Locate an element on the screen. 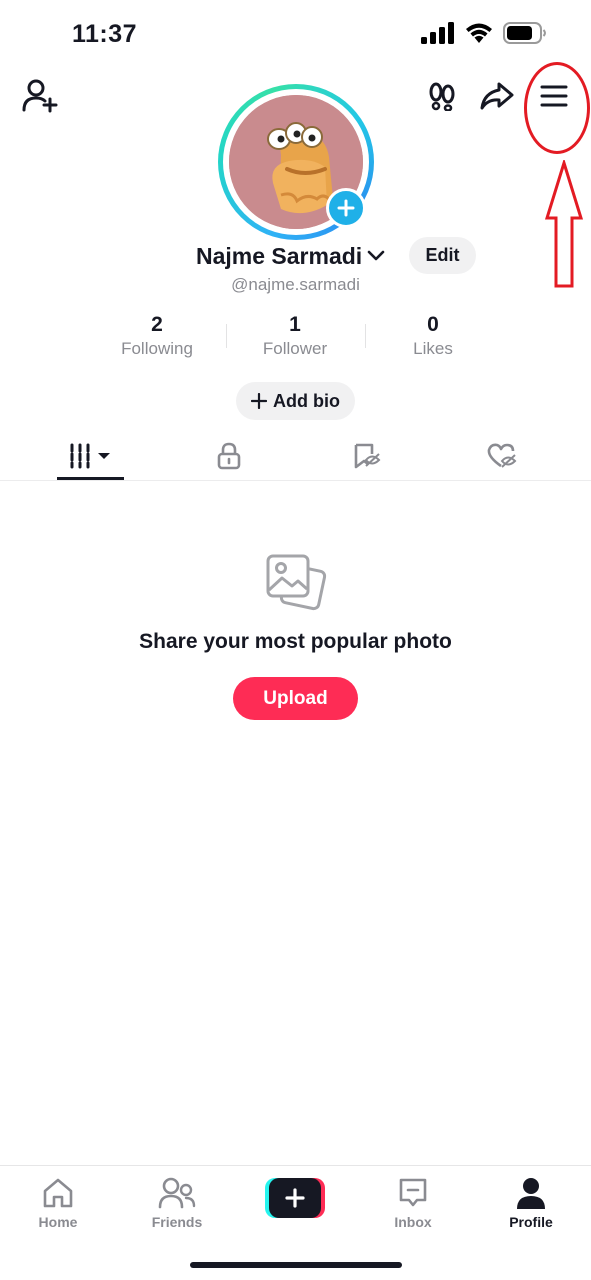  grid-icon is located at coordinates (90, 456).